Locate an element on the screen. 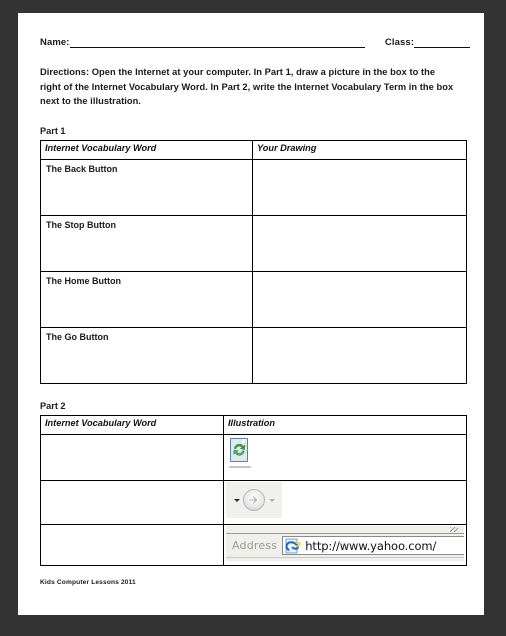 Image resolution: width=506 pixels, height=636 pixels. part2-illustration-cell: Address http://www.yahoo.com/ is located at coordinates (345, 545).